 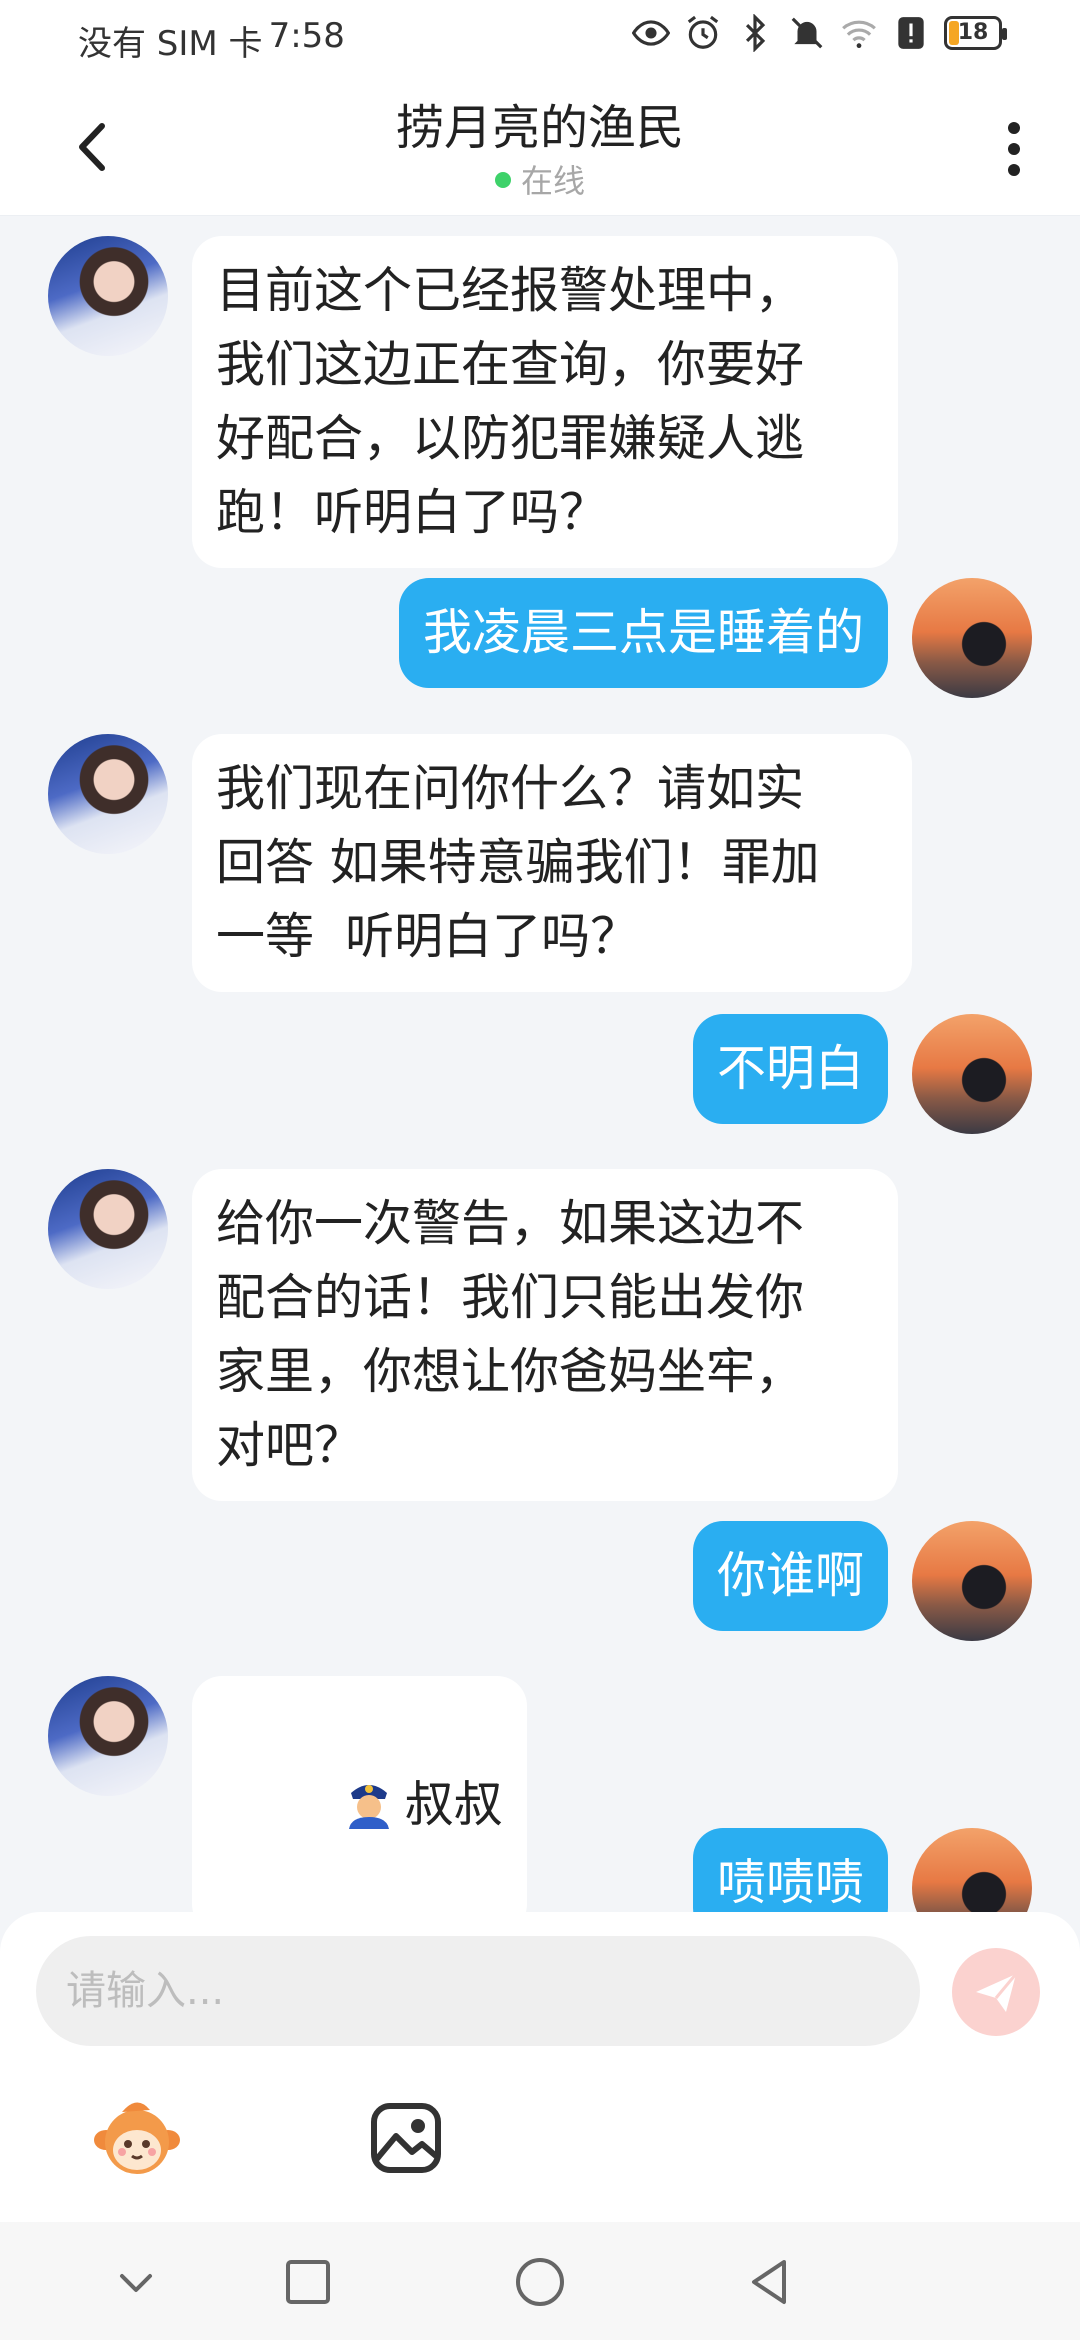 I want to click on home-icon, so click(x=540, y=2282).